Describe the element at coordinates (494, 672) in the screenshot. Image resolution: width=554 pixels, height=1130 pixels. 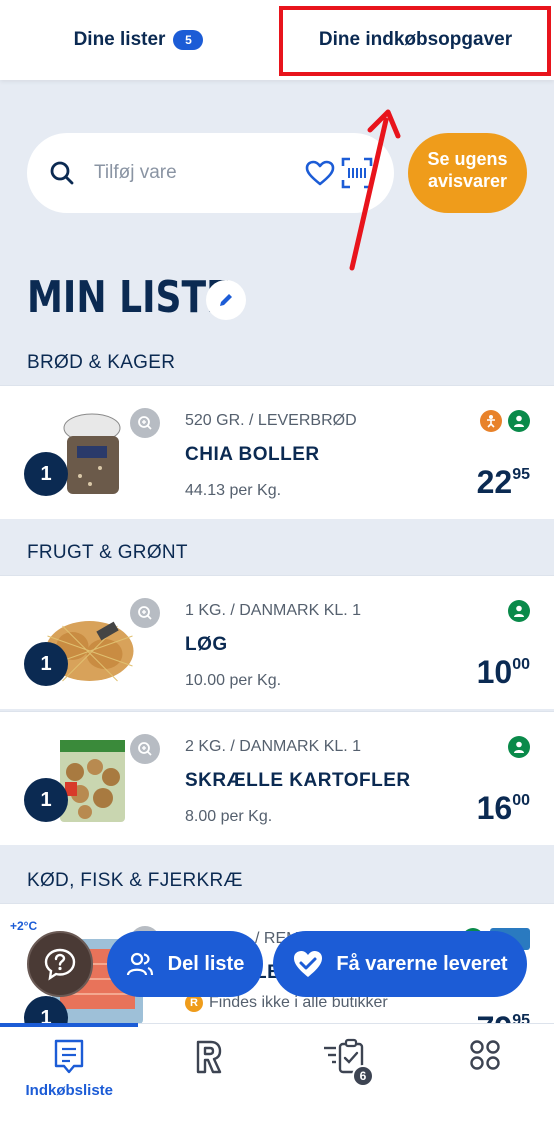
I see `price-main: 10` at that location.